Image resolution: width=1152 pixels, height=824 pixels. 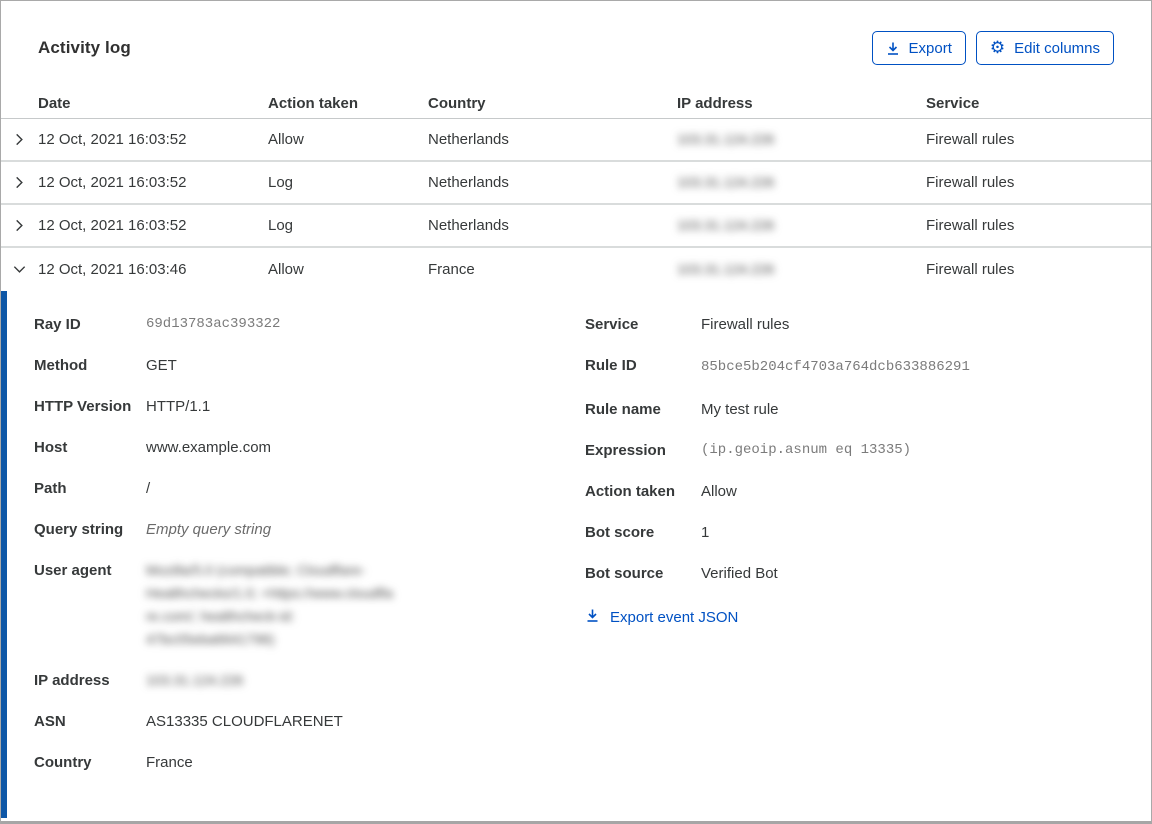 What do you see at coordinates (313, 103) in the screenshot?
I see `column-header-action-taken: Action taken` at bounding box center [313, 103].